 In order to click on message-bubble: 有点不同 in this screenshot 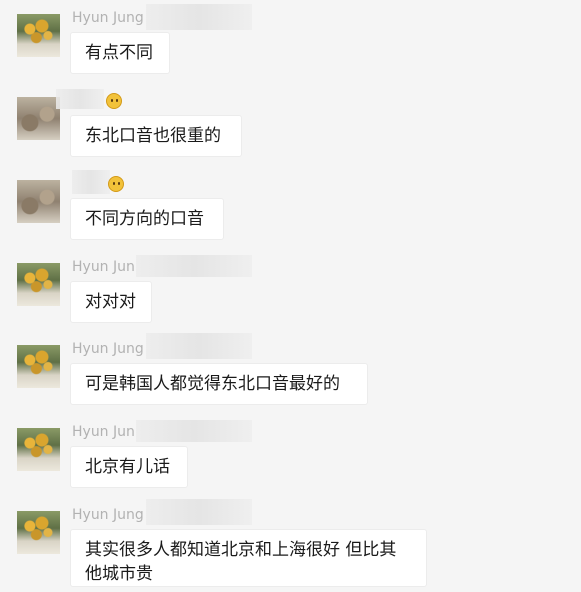, I will do `click(120, 53)`.